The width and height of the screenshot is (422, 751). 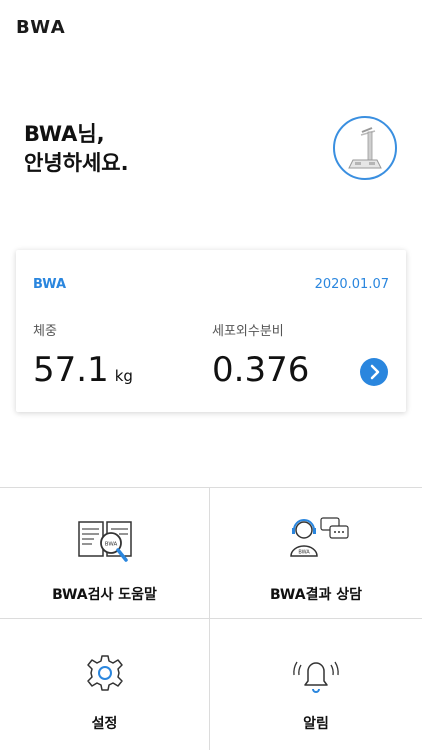 What do you see at coordinates (351, 284) in the screenshot?
I see `measurement-date: 2020.01.07` at bounding box center [351, 284].